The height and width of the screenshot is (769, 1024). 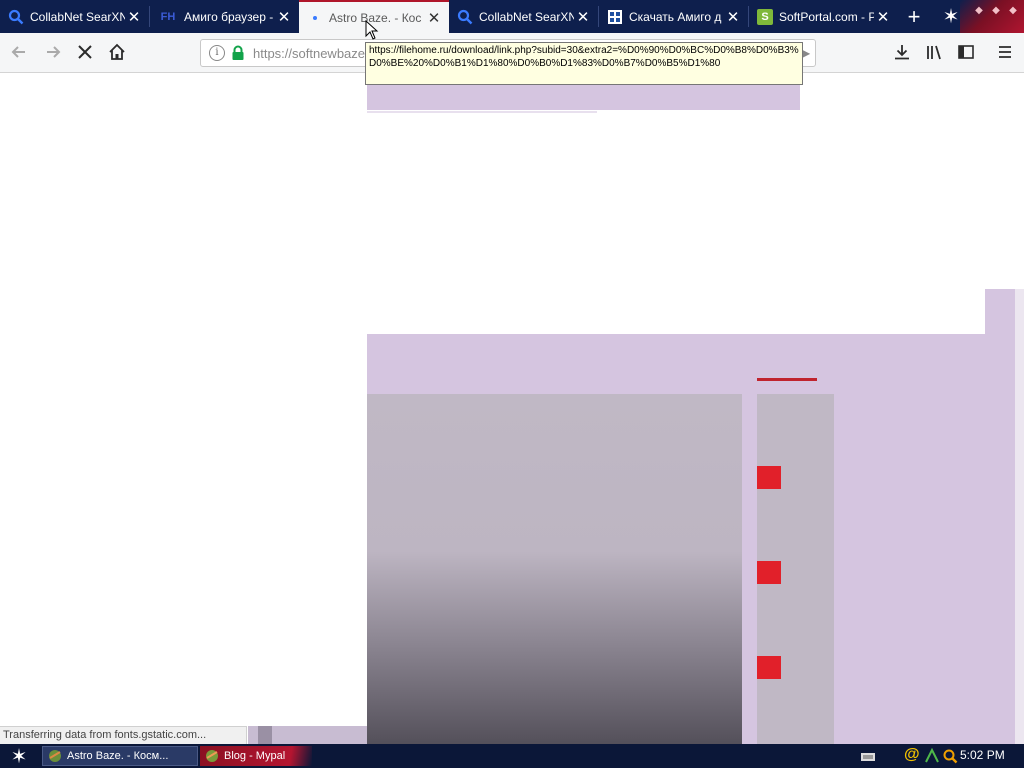 I want to click on forward-arrow-icon, so click(x=54, y=52).